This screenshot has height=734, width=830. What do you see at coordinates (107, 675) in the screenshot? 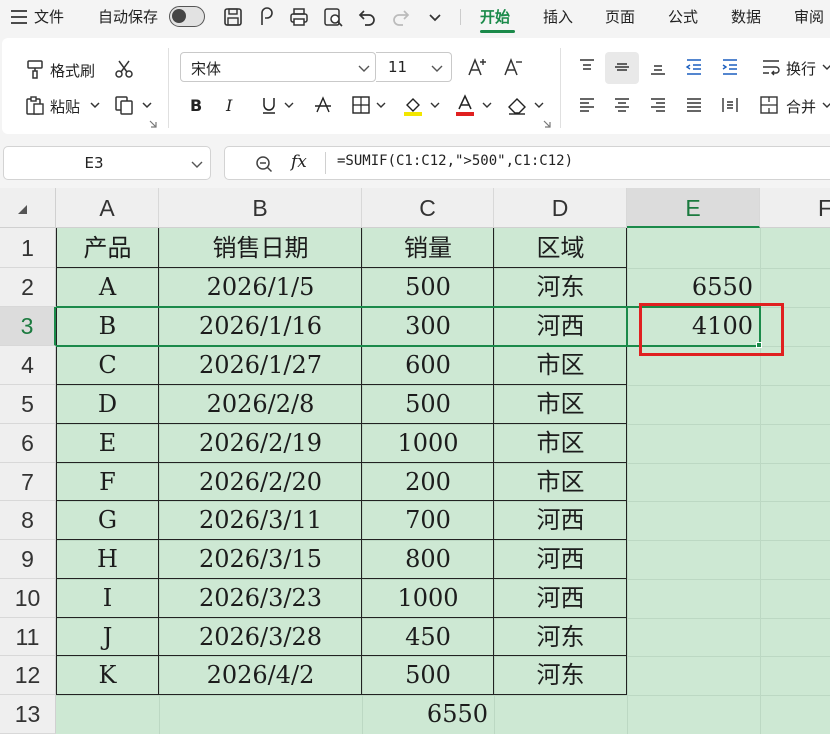
I see `table-cell: K` at bounding box center [107, 675].